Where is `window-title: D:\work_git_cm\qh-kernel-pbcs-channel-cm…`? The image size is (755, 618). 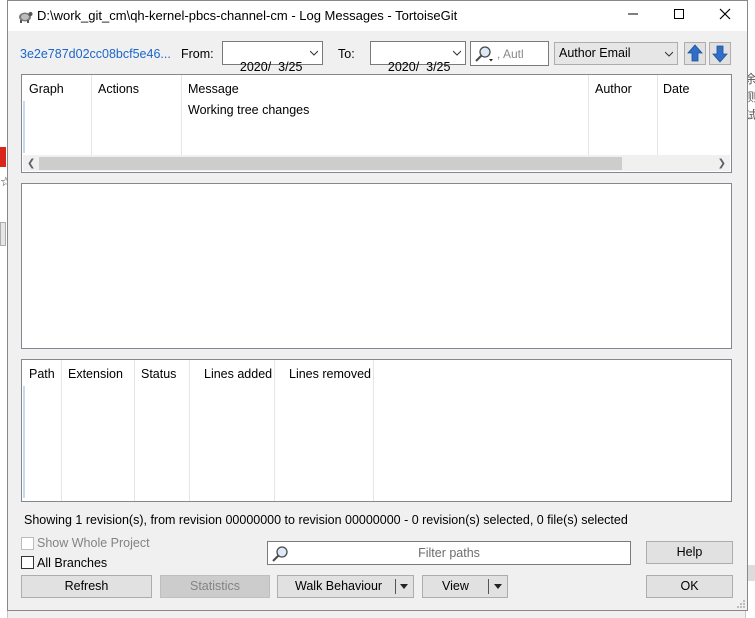 window-title: D:\work_git_cm\qh-kernel-pbcs-channel-cm… is located at coordinates (247, 15).